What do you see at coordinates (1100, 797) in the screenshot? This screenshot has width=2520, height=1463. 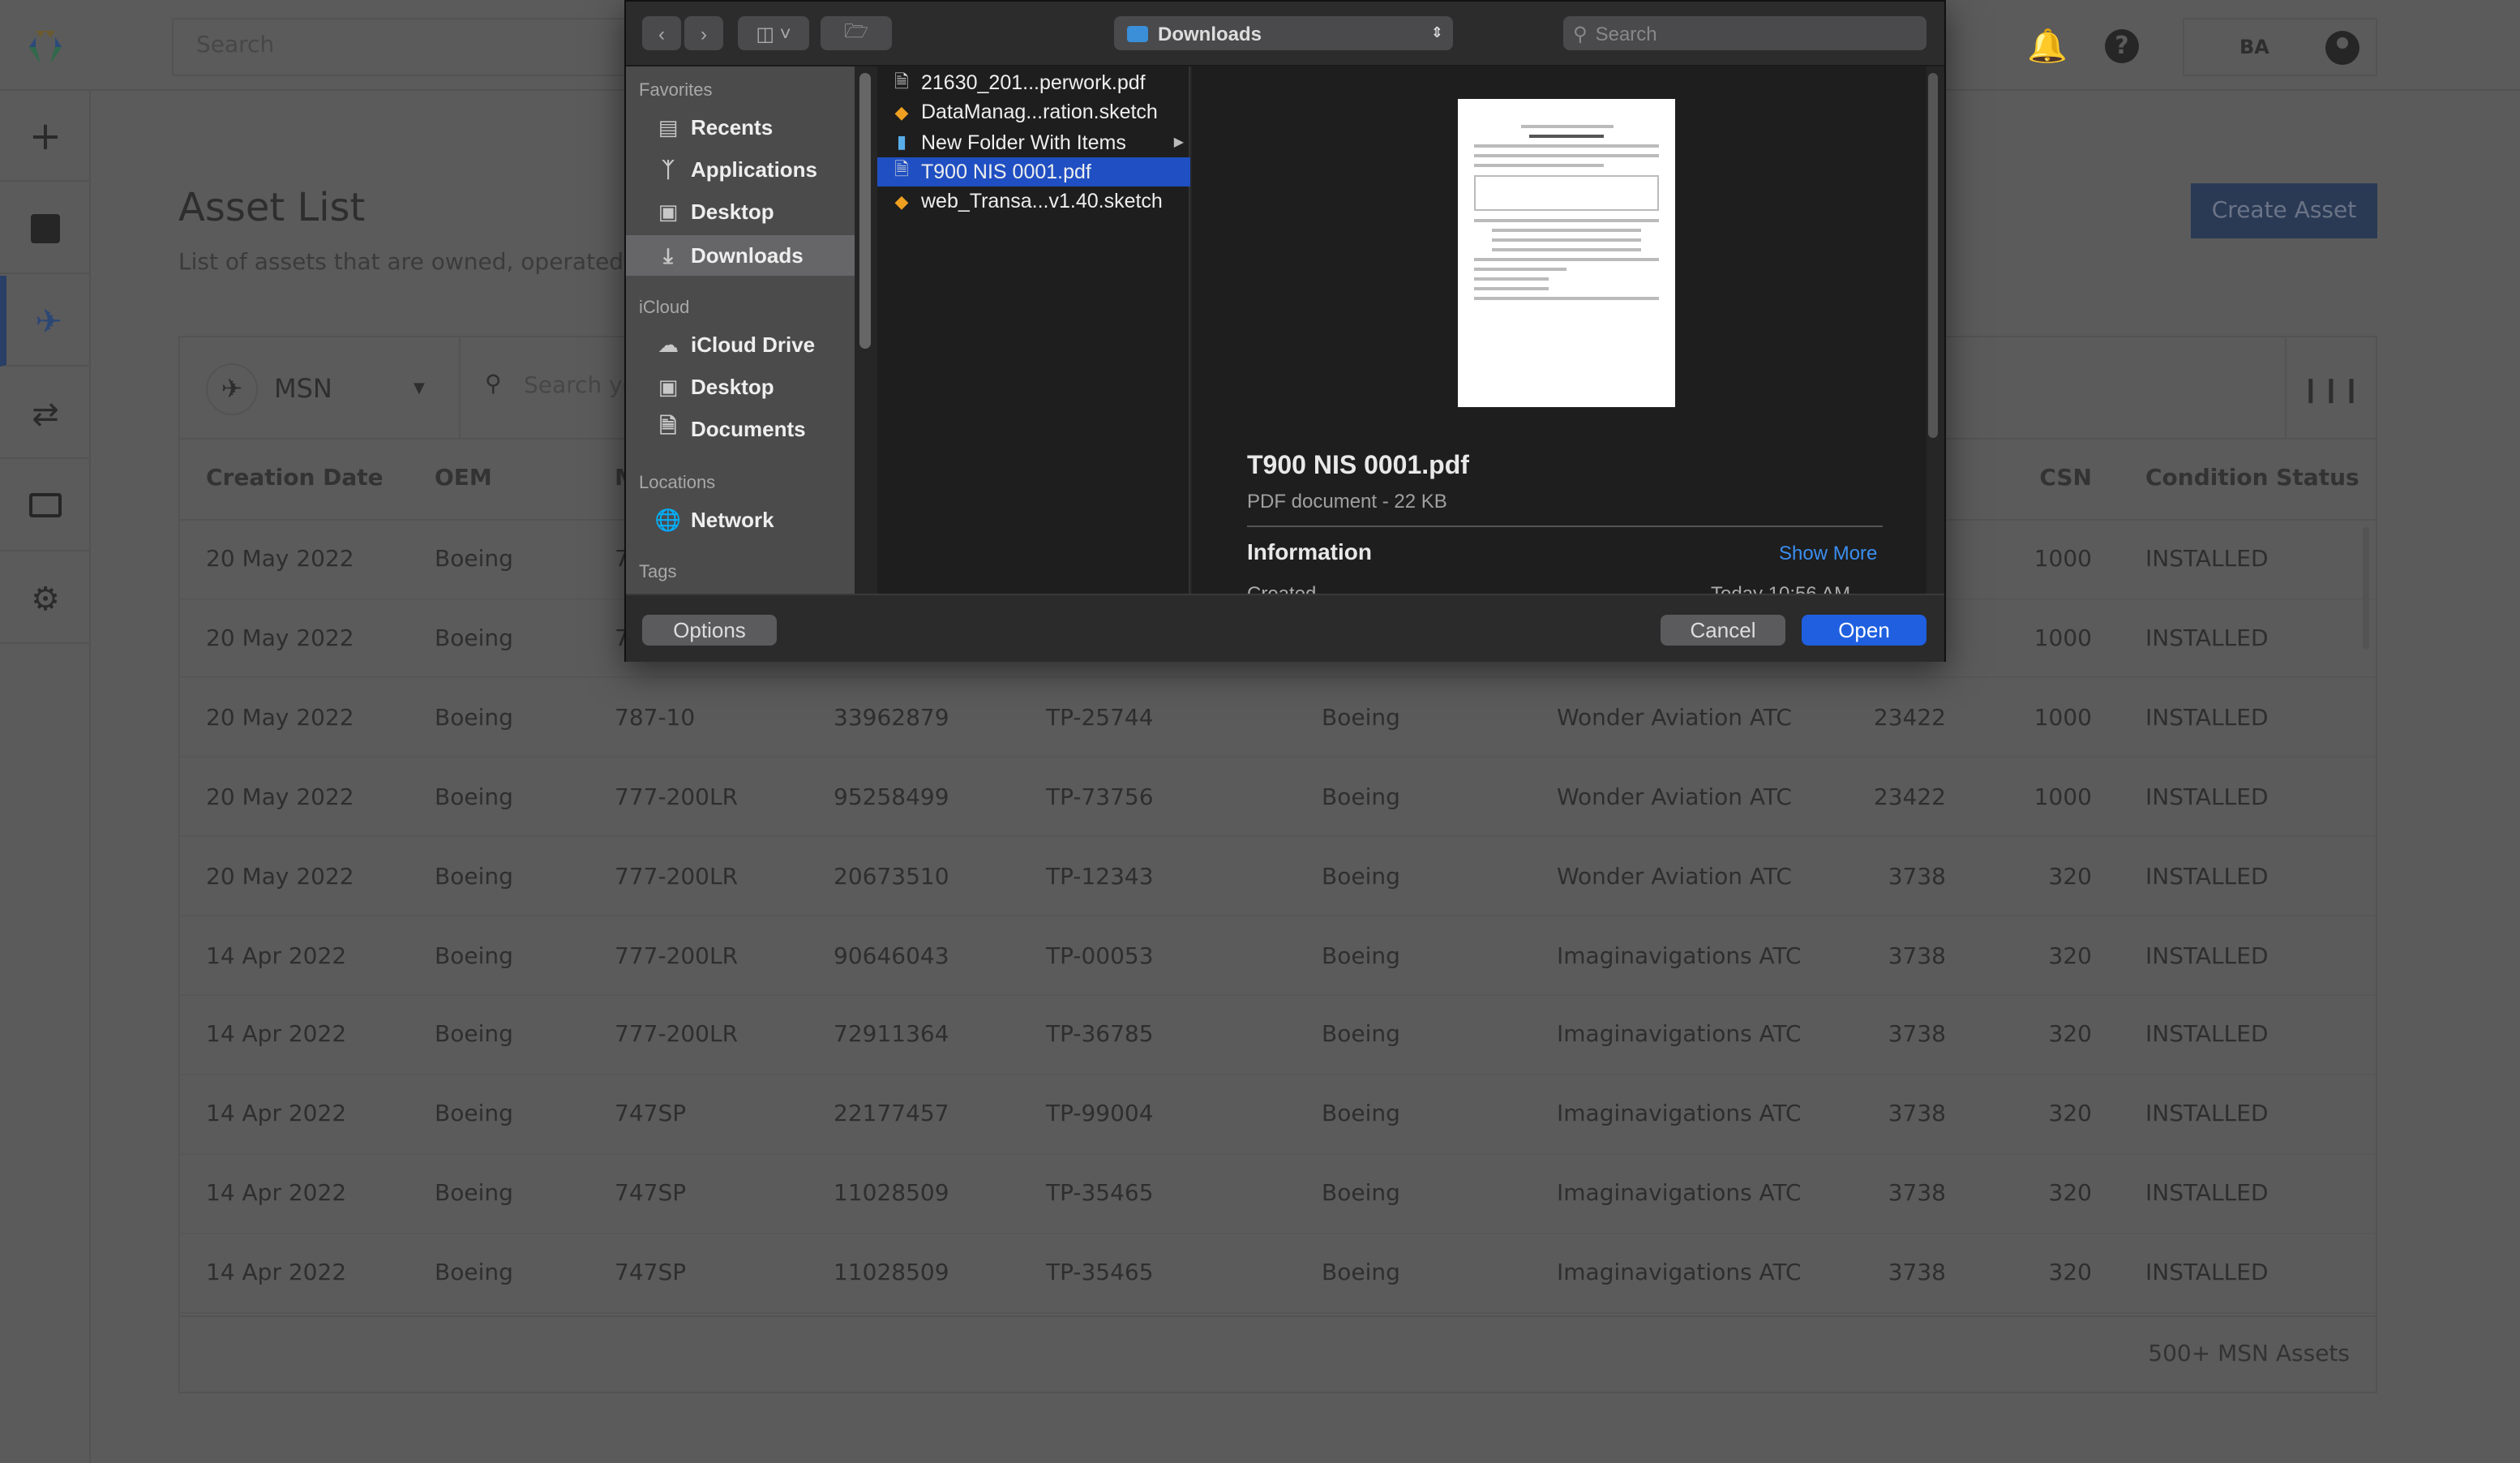 I see `cell-reg: TP-73756` at bounding box center [1100, 797].